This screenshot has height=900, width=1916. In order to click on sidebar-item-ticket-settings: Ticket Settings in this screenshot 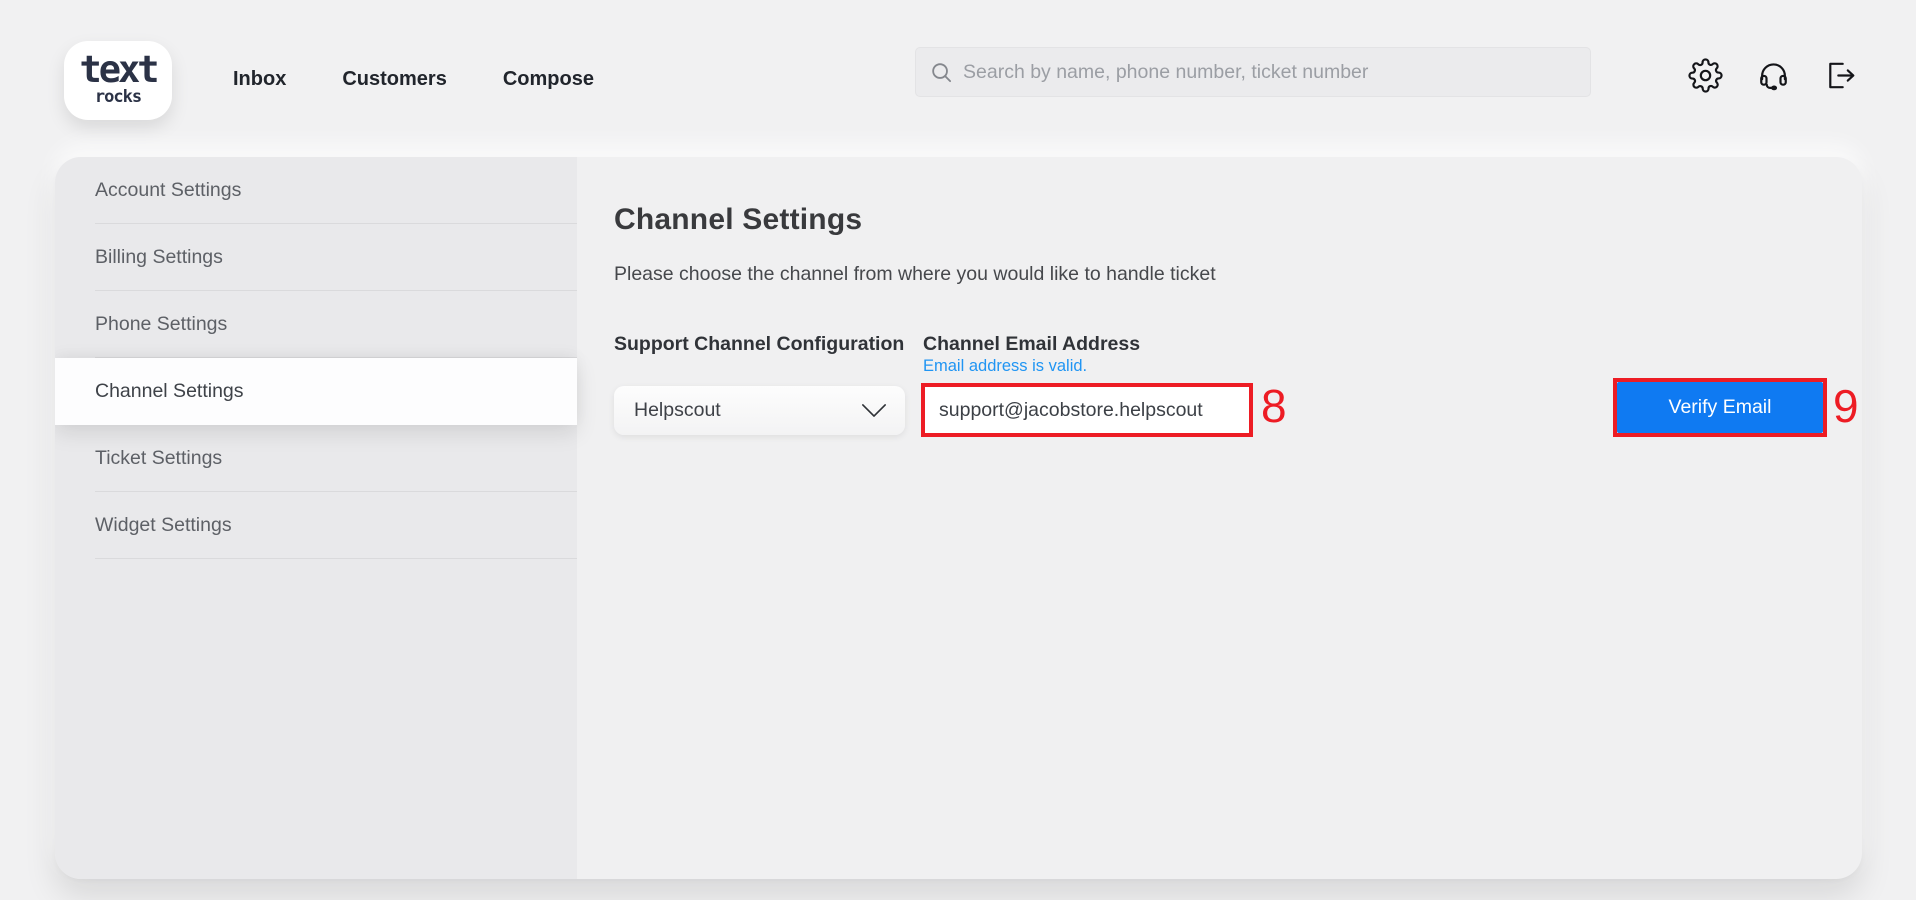, I will do `click(316, 458)`.